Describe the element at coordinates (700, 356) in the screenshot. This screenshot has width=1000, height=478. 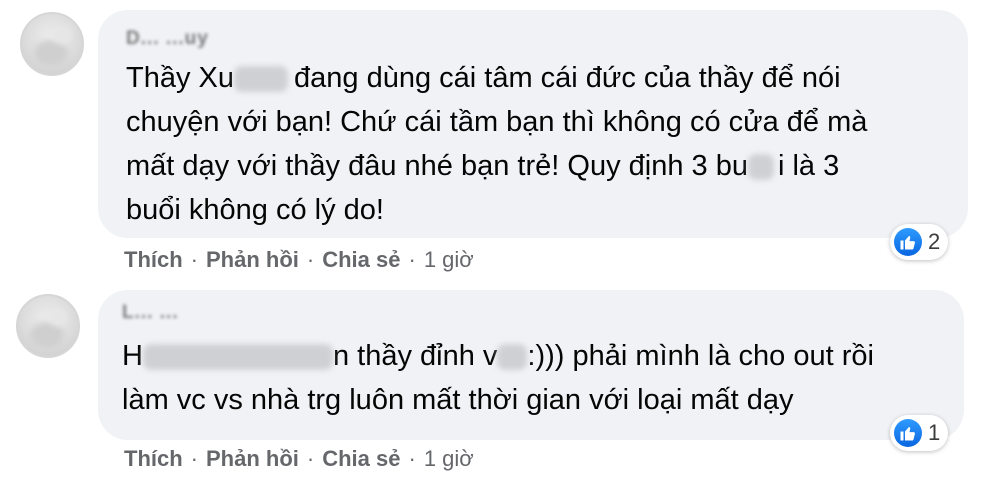
I see `text-fragment: :))) phải mình là cho out rồi` at that location.